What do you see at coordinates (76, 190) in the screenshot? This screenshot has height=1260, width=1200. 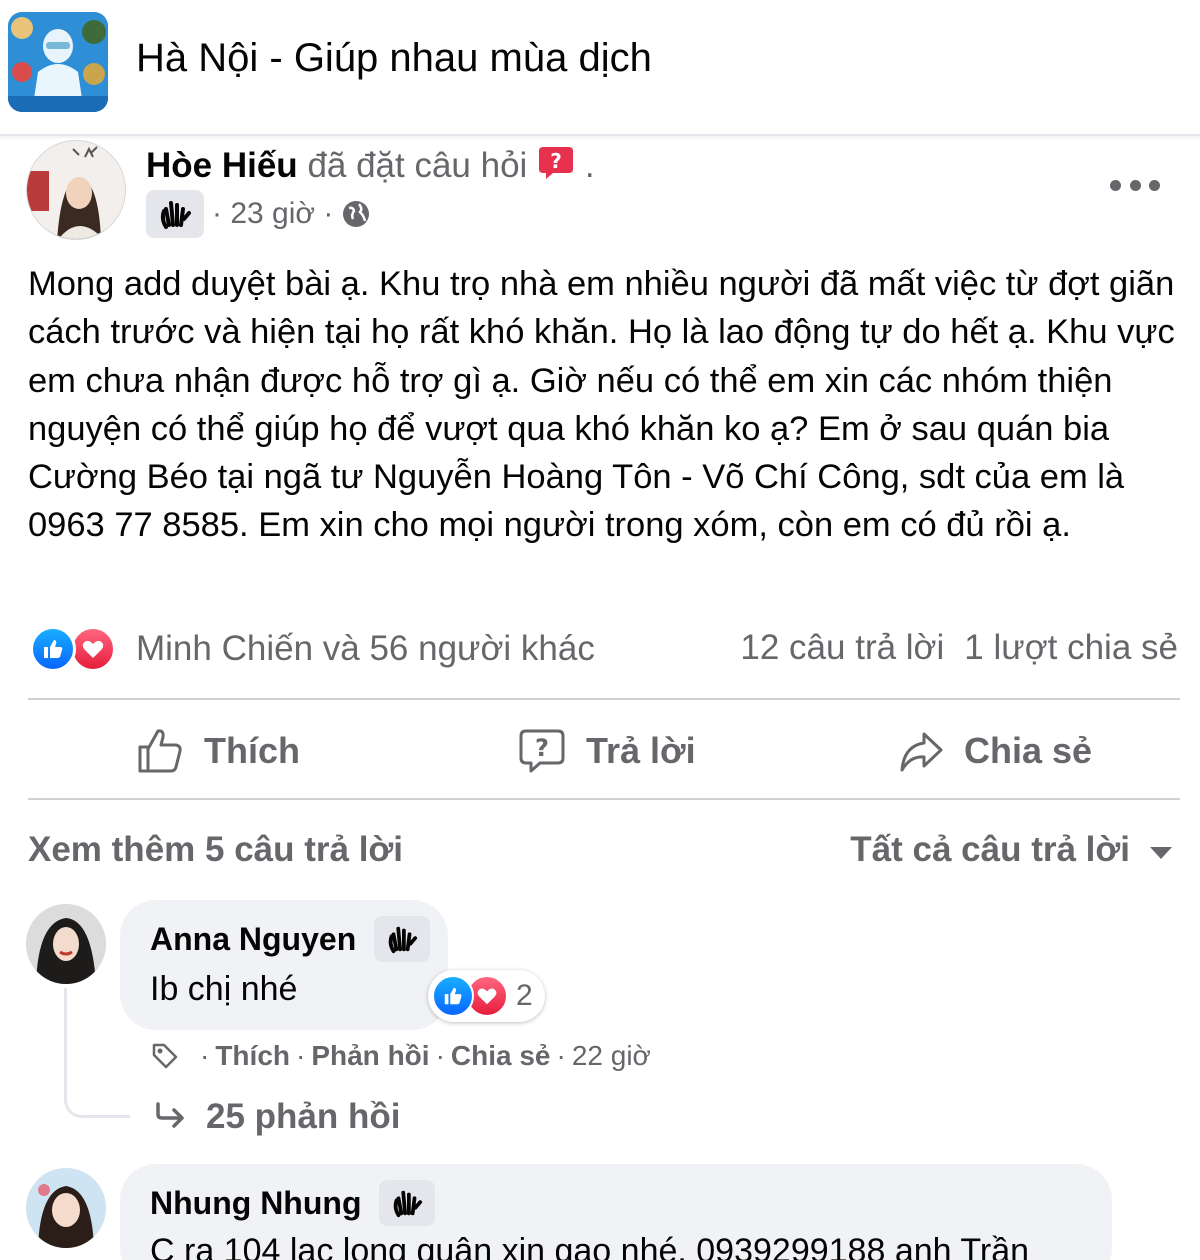 I see `author-avatar` at bounding box center [76, 190].